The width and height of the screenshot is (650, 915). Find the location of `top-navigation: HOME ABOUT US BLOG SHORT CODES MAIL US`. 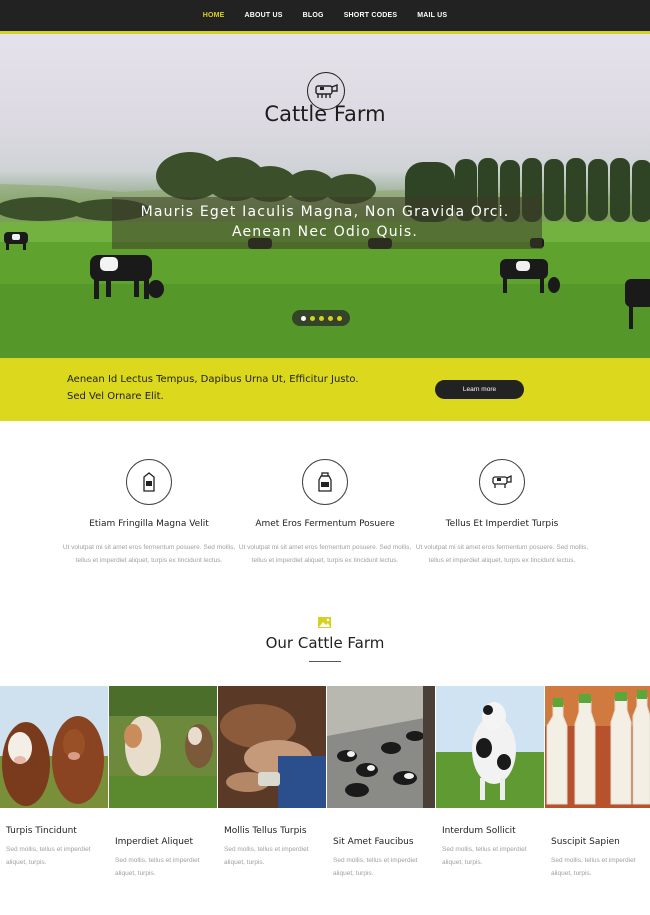

top-navigation: HOME ABOUT US BLOG SHORT CODES MAIL US is located at coordinates (325, 17).